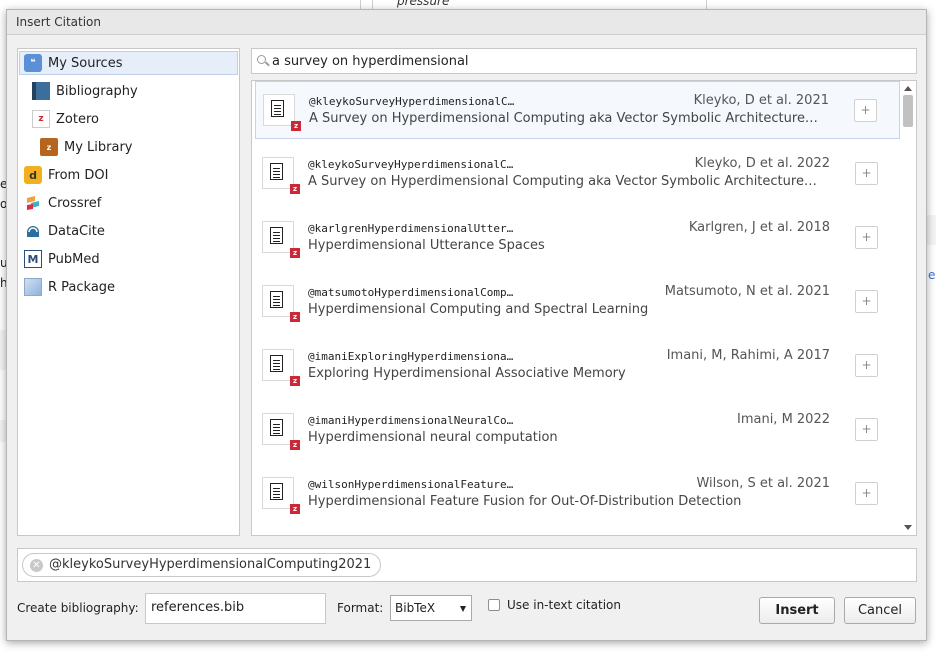 This screenshot has height=652, width=936. I want to click on in-text-citation-checkbox, so click(494, 605).